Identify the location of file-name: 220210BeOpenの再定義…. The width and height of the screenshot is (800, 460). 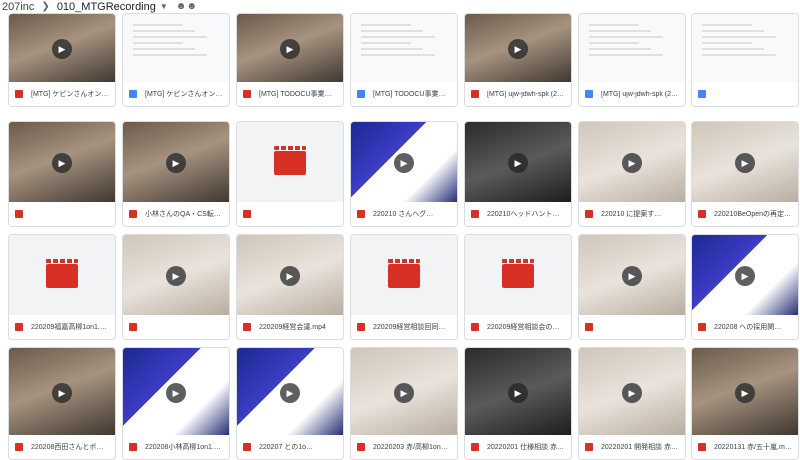
(753, 214).